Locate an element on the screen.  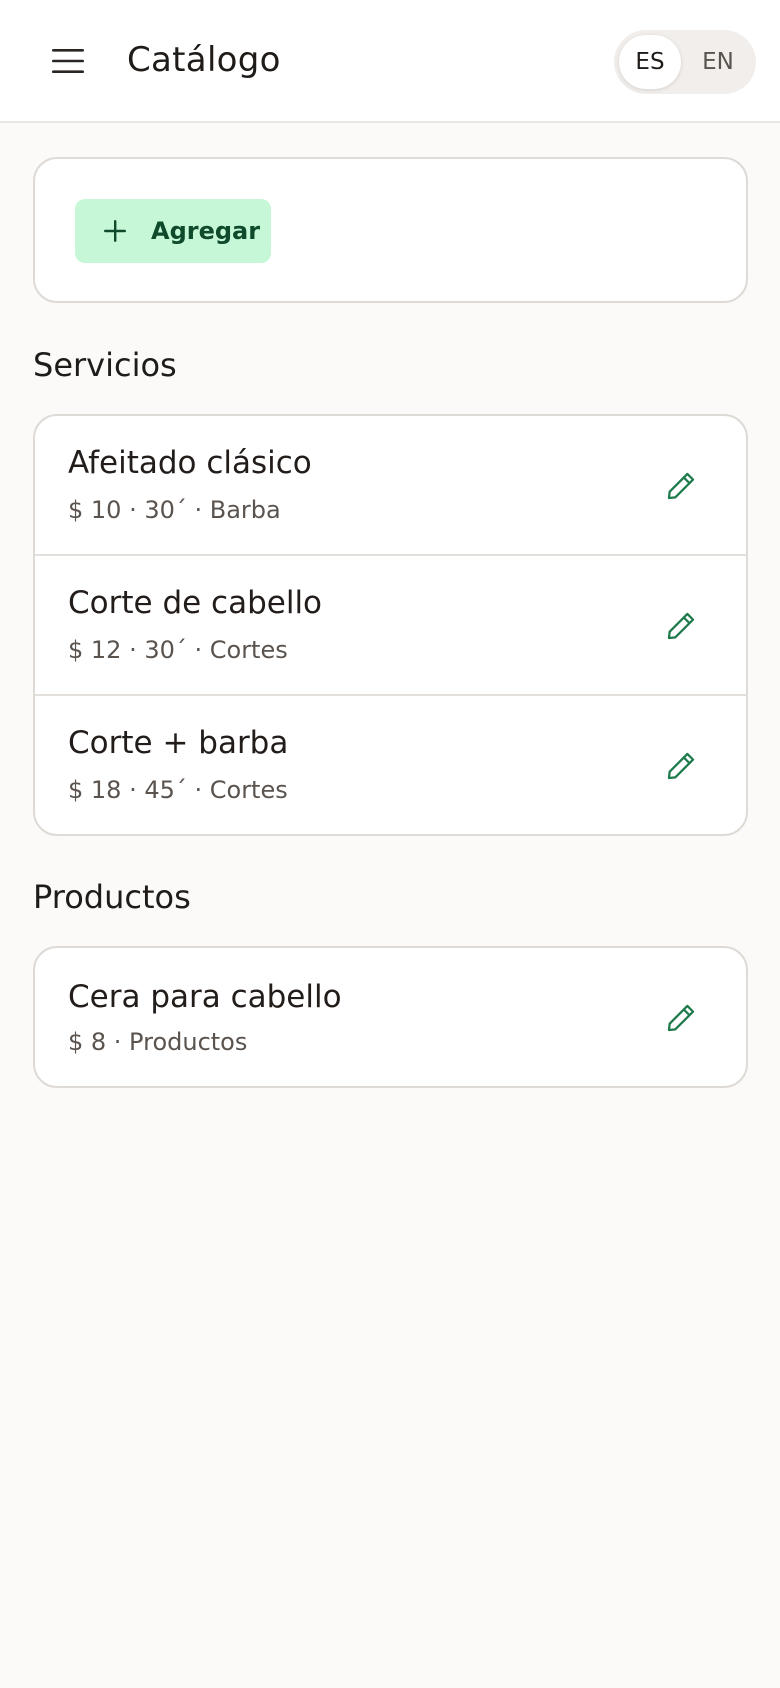
item-details: $ 12 · 30´ · Cortes is located at coordinates (178, 650).